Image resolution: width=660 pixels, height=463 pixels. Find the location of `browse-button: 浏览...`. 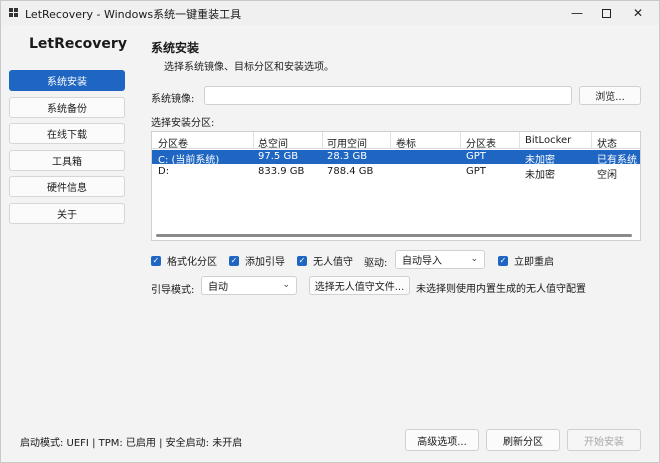

browse-button: 浏览... is located at coordinates (610, 95).